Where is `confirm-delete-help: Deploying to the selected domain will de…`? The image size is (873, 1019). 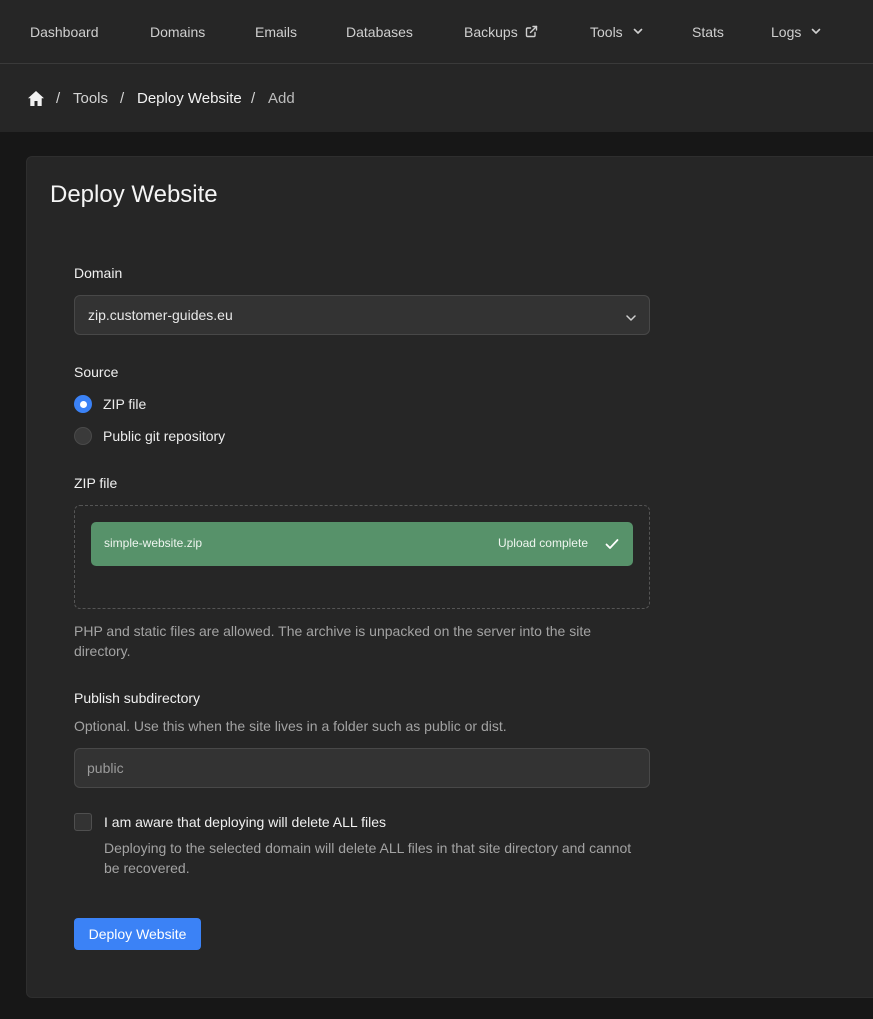
confirm-delete-help: Deploying to the selected domain will de… is located at coordinates (368, 858).